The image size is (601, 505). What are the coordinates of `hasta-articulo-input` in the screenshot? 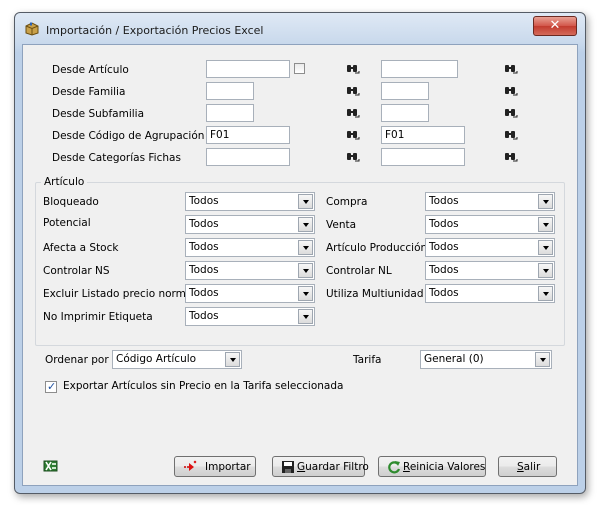 It's located at (419, 69).